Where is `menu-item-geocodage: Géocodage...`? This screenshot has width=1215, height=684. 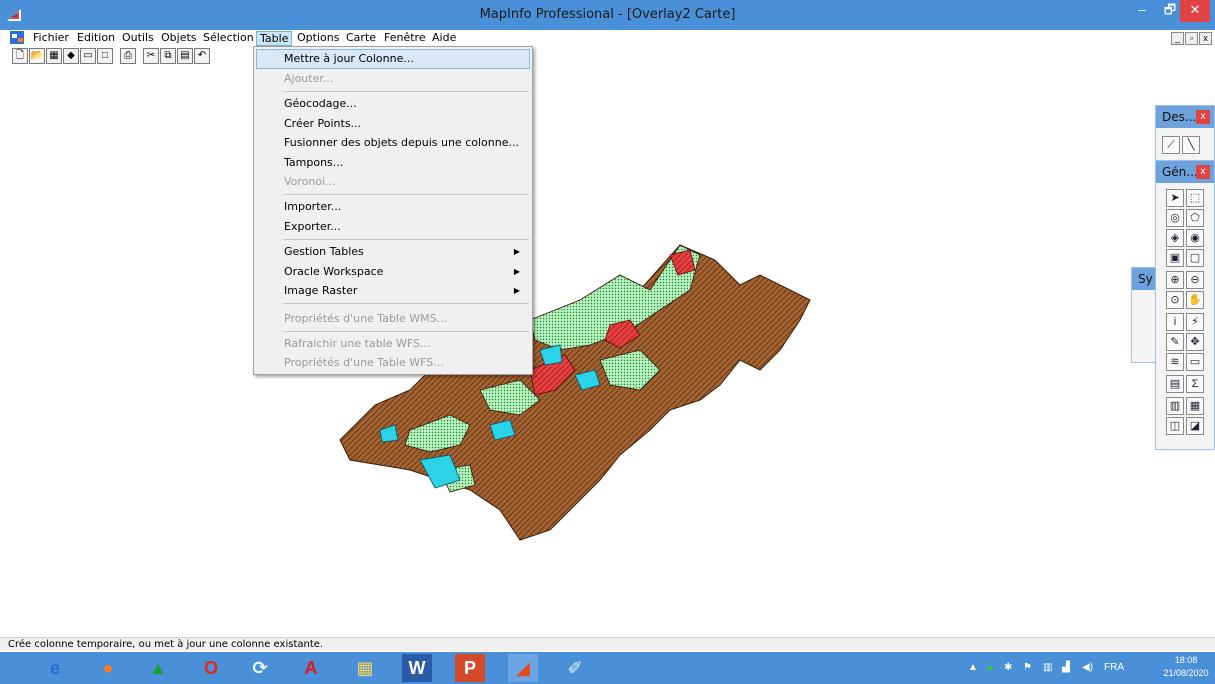 menu-item-geocodage: Géocodage... is located at coordinates (393, 104).